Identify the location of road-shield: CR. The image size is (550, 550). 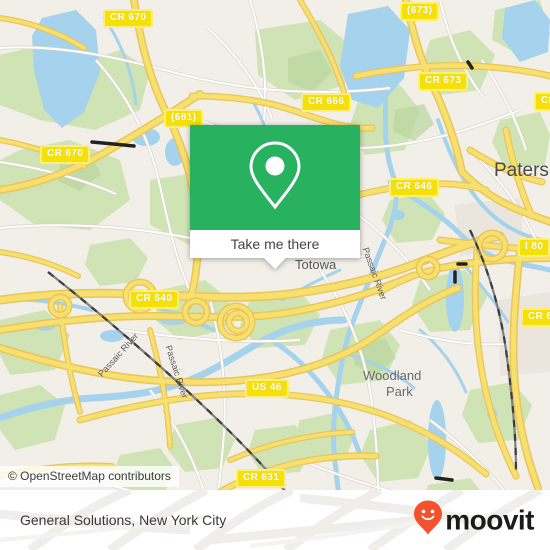
(542, 101).